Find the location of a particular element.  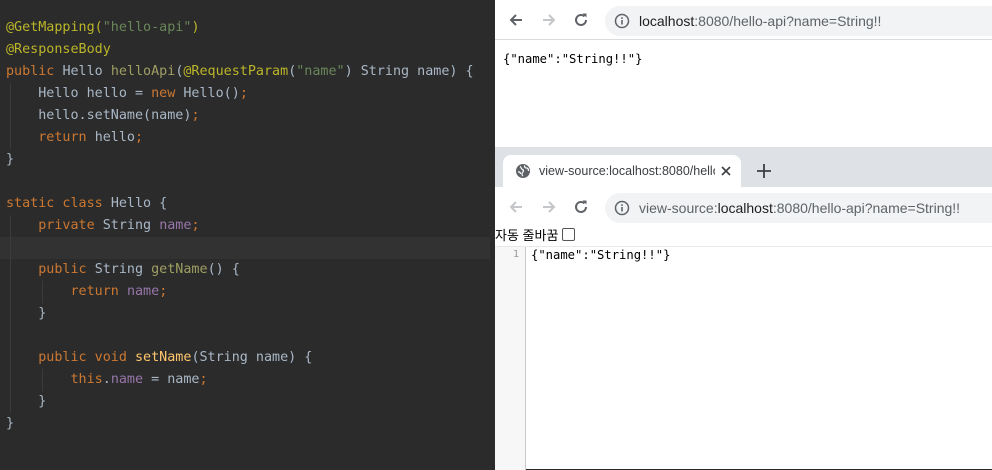

code-token: Hello { is located at coordinates (139, 203).